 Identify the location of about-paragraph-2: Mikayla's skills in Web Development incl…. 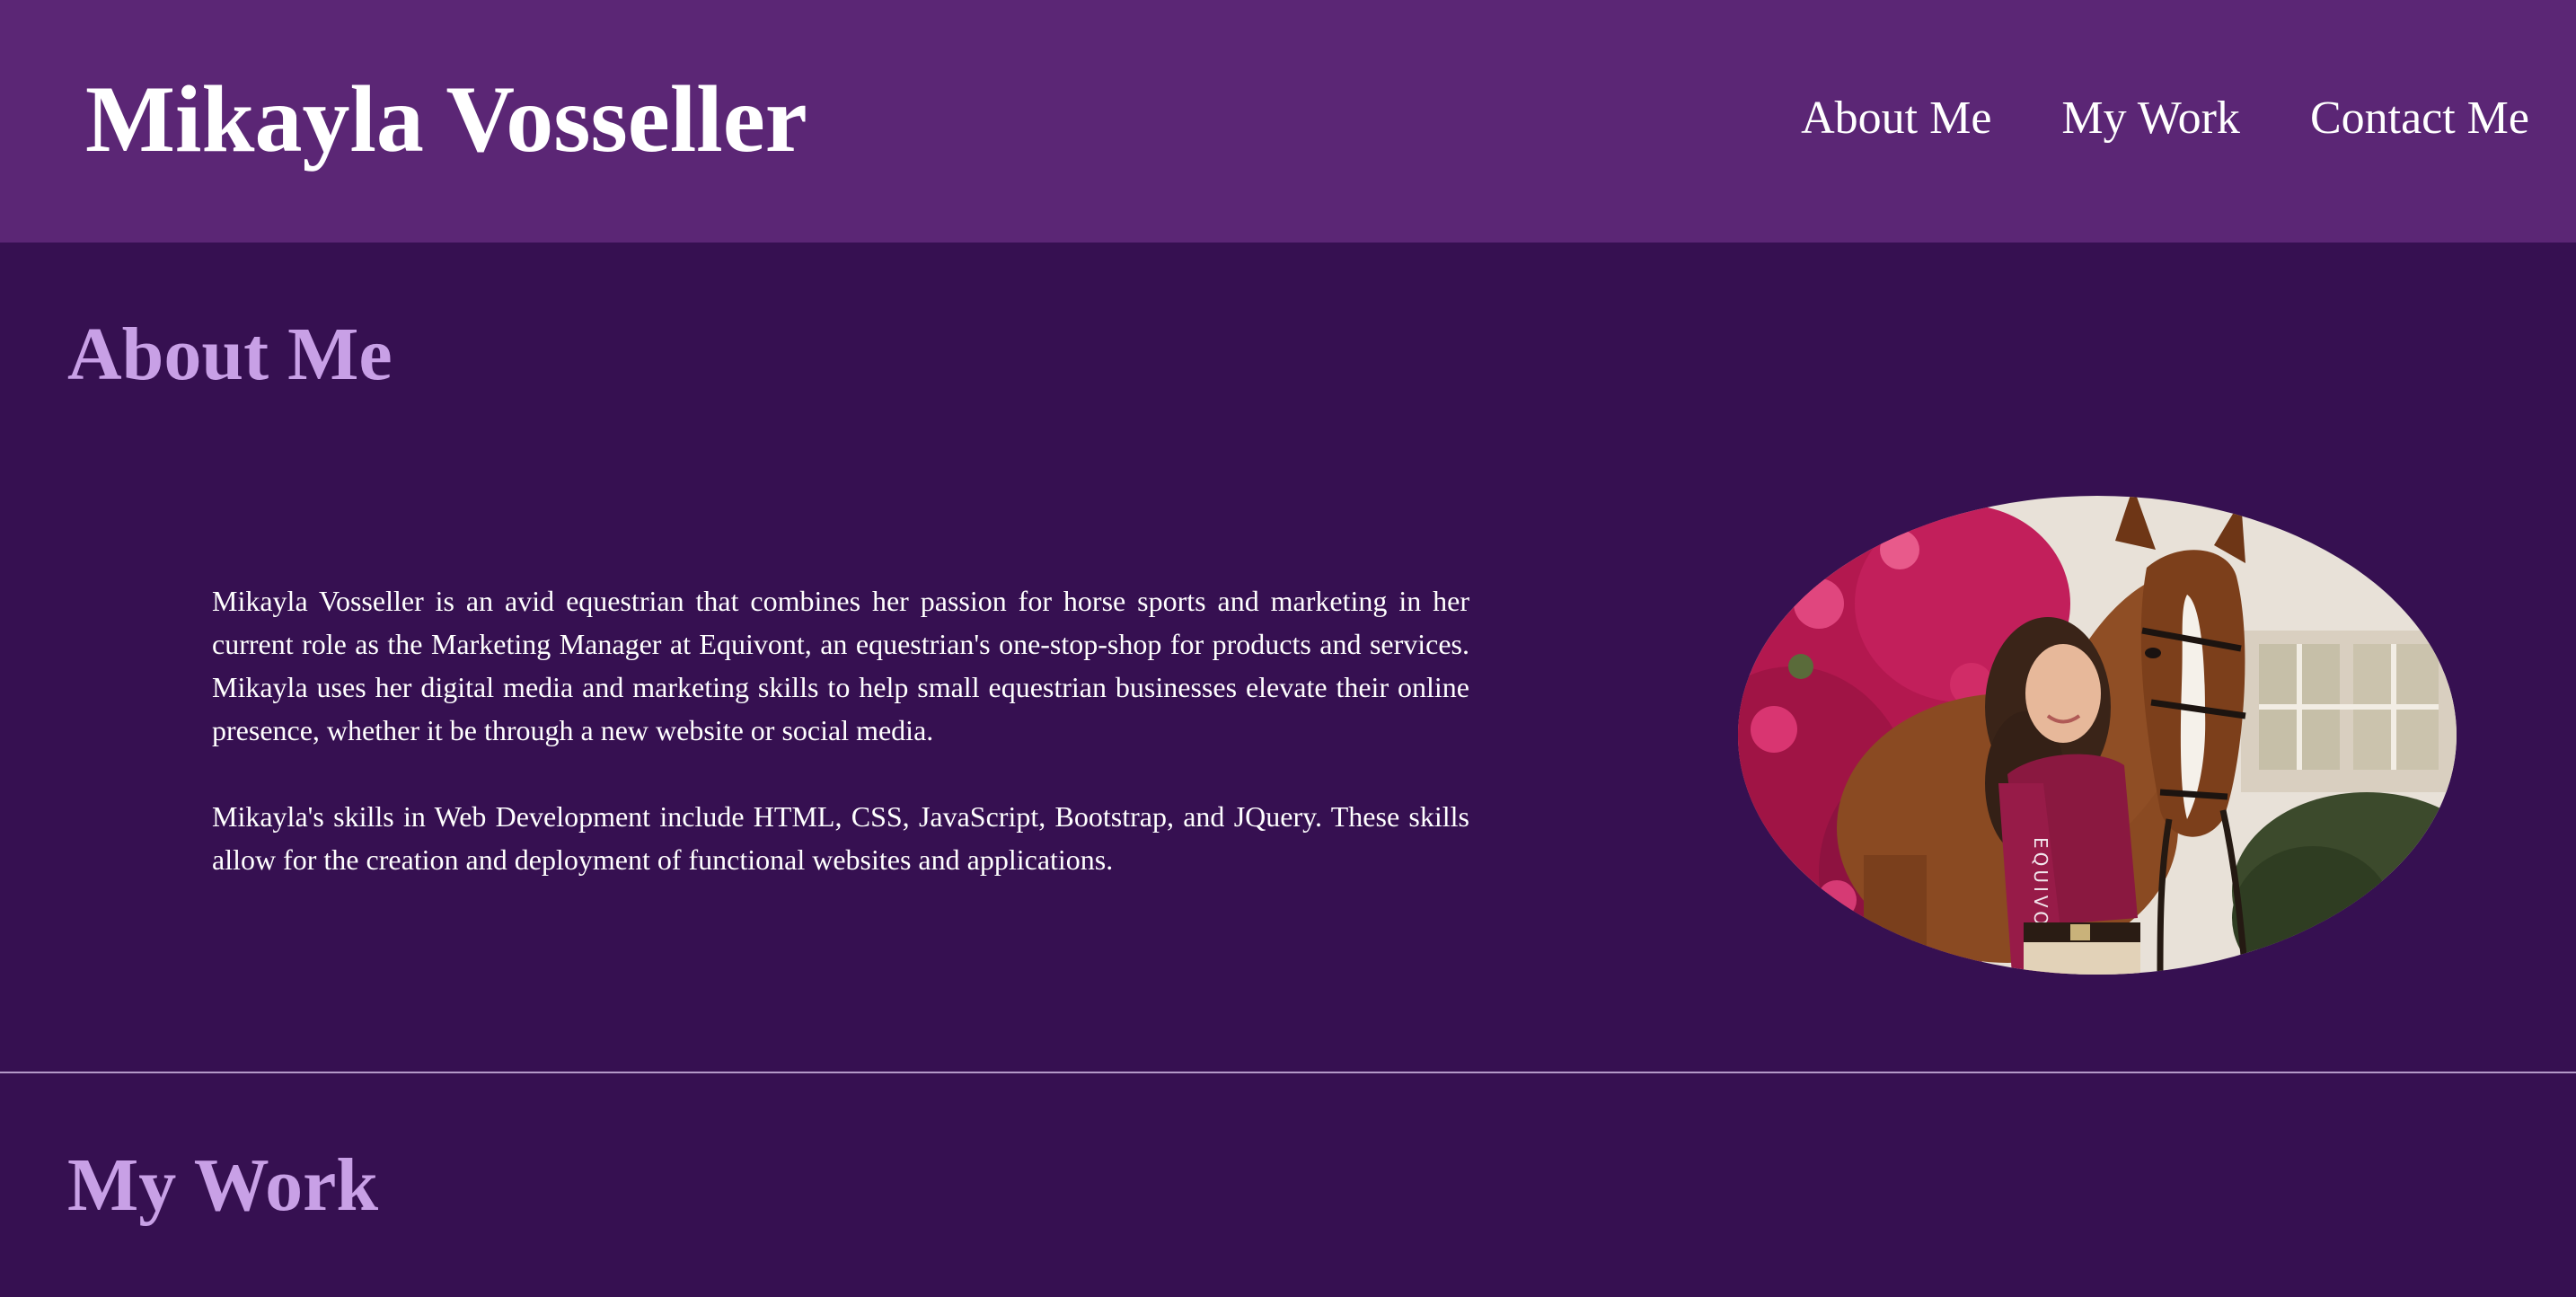
(840, 838).